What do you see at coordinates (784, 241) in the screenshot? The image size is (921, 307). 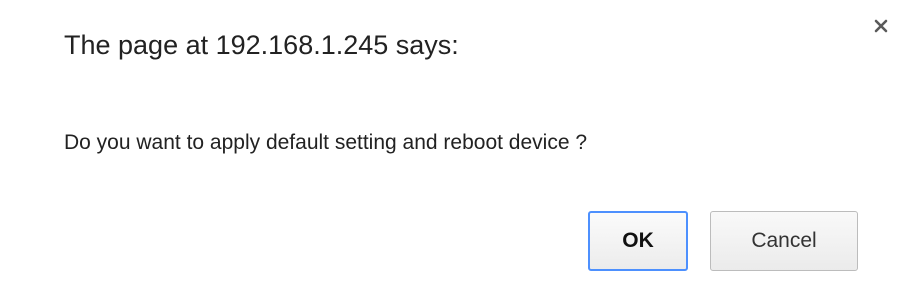 I see `cancel-button: Cancel` at bounding box center [784, 241].